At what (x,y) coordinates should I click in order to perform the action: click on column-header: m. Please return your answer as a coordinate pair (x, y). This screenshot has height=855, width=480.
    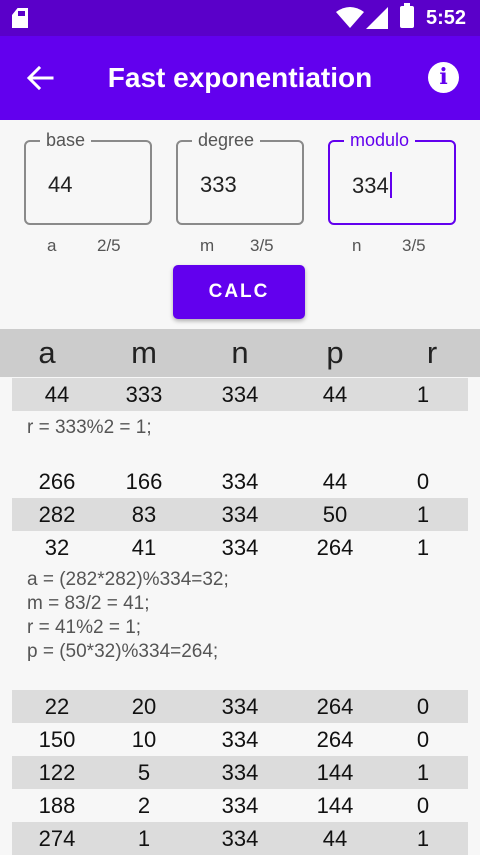
    Looking at the image, I should click on (144, 352).